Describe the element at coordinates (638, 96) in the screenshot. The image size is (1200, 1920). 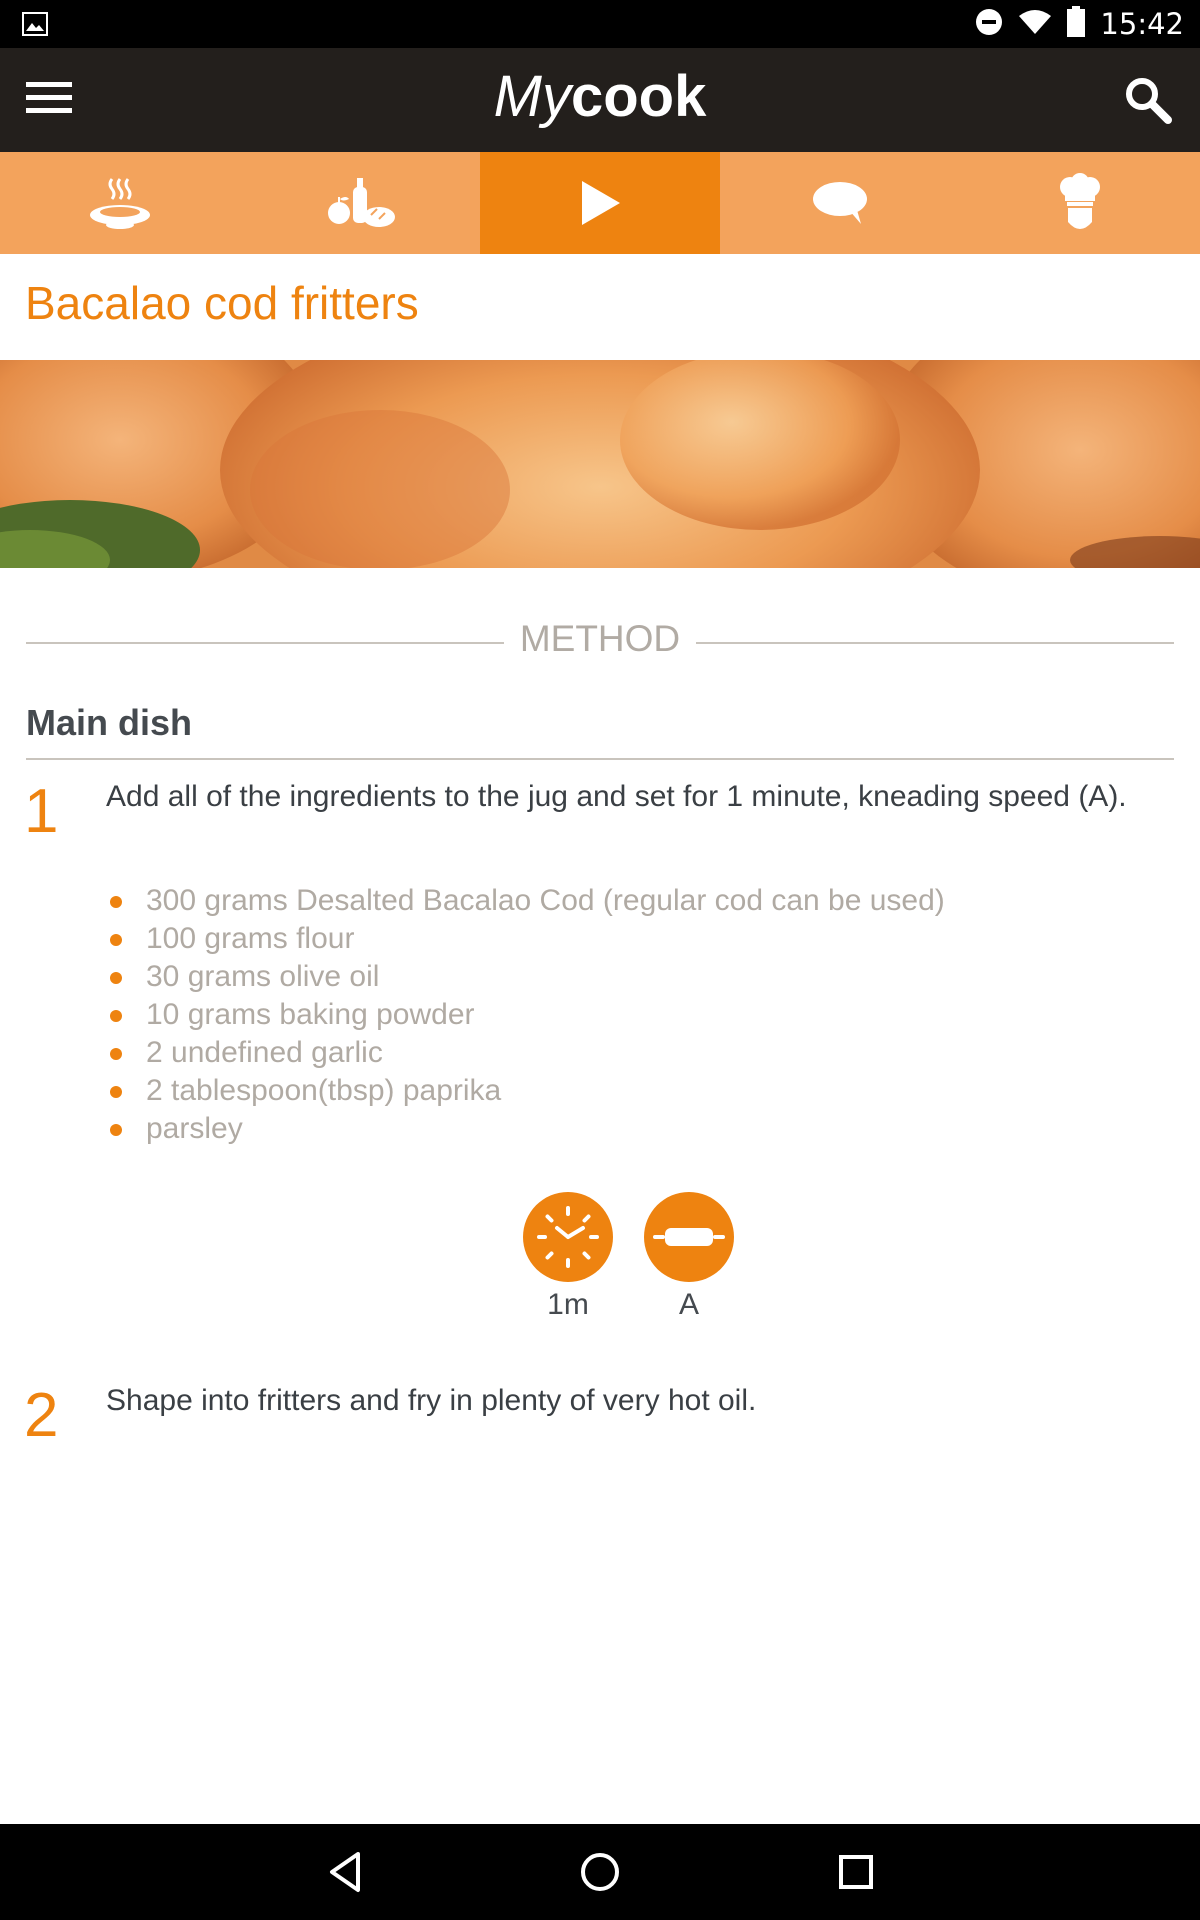
I see `logo-cook: cook` at that location.